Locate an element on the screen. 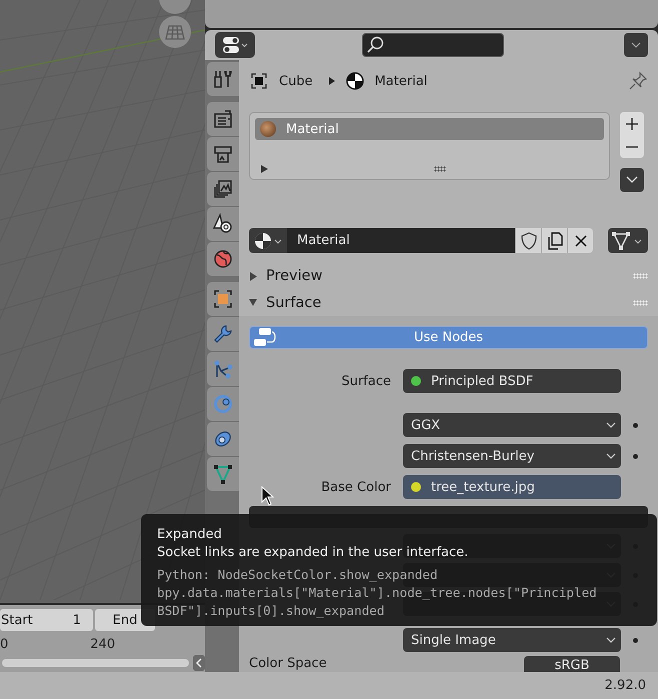 This screenshot has width=658, height=699. material-selector: Material is located at coordinates (421, 241).